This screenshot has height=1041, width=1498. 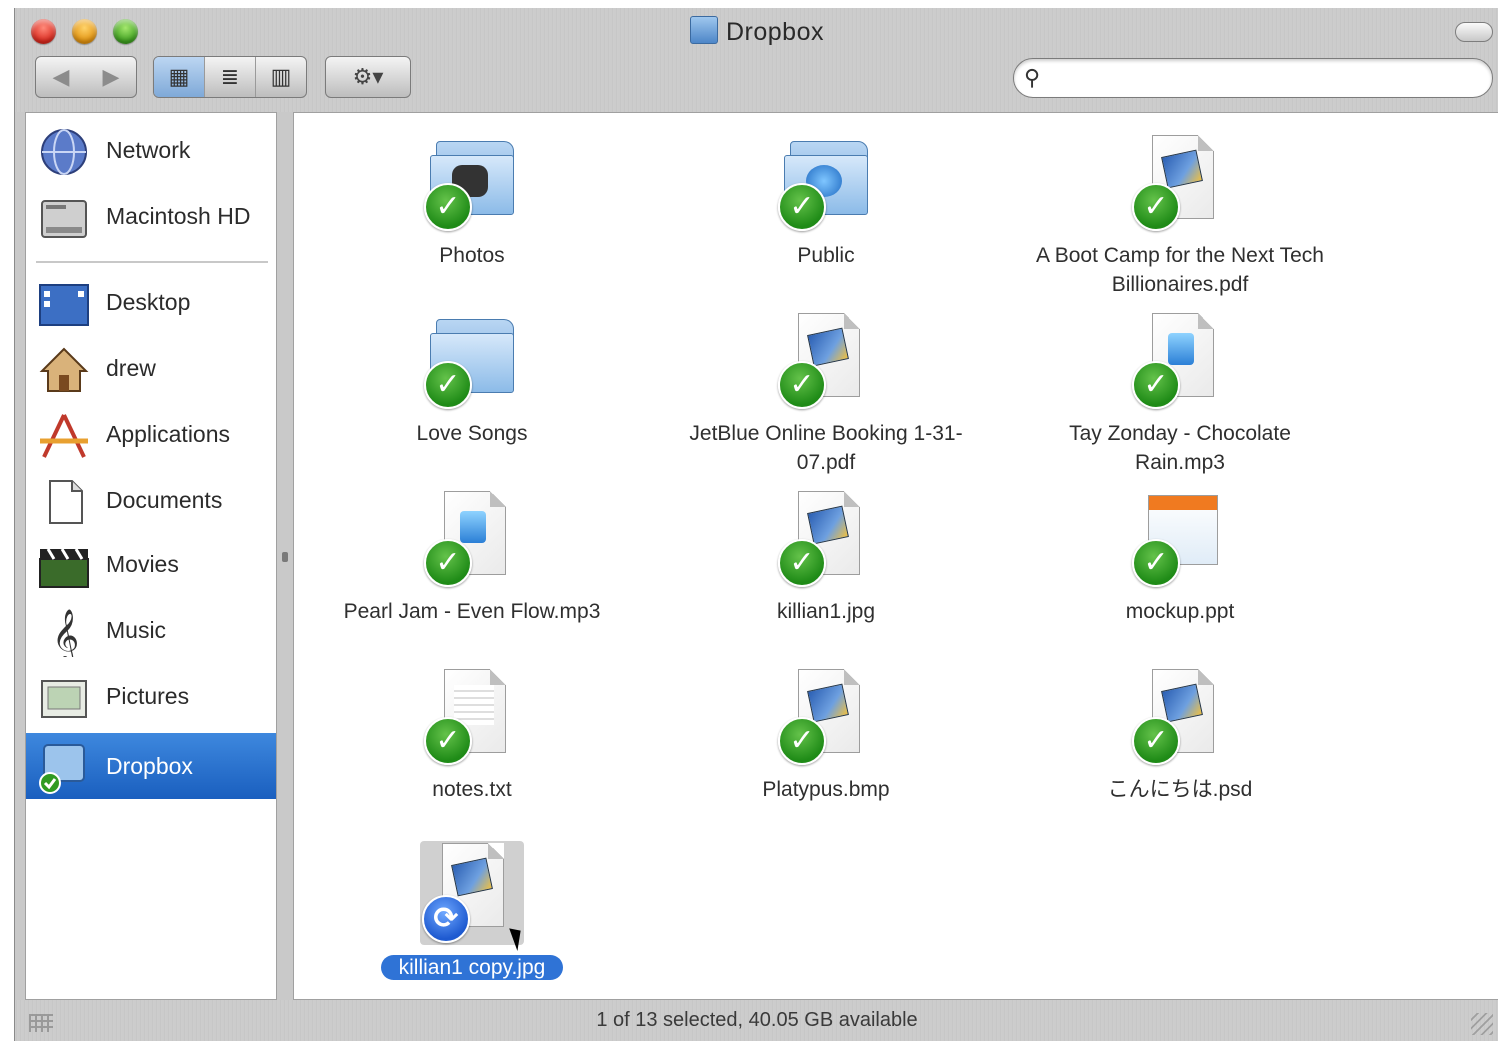 What do you see at coordinates (151, 565) in the screenshot?
I see `sidebar-item-movies: Movies` at bounding box center [151, 565].